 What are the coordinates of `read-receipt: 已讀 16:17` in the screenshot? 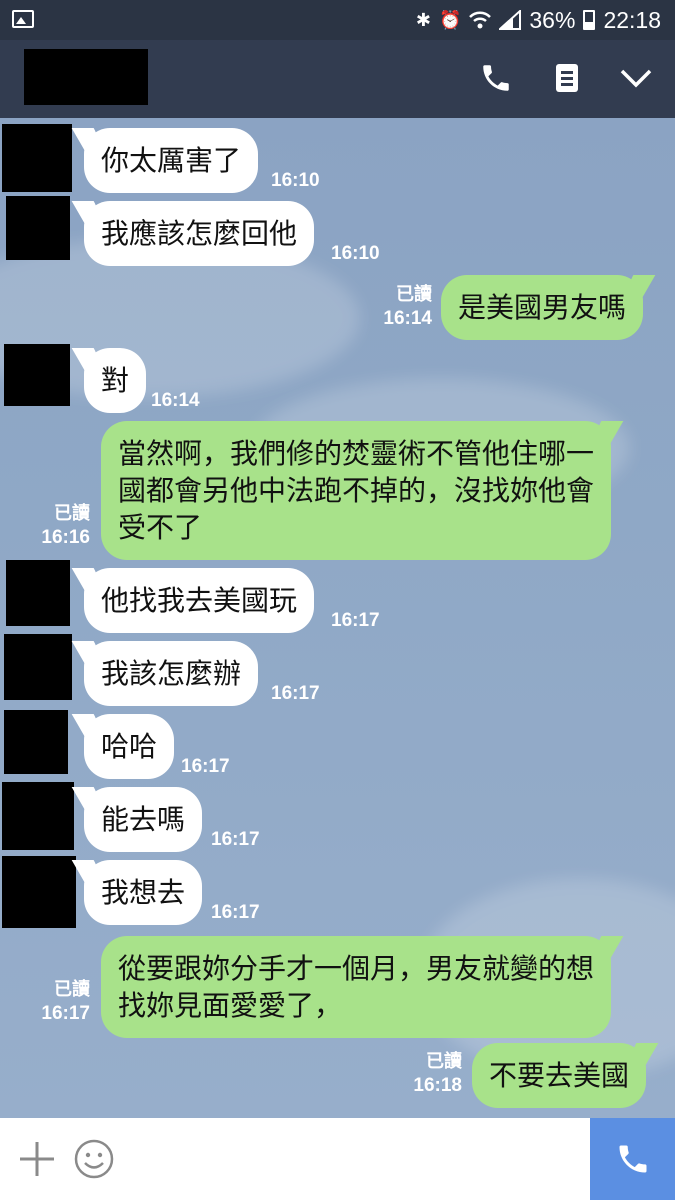 It's located at (55, 1002).